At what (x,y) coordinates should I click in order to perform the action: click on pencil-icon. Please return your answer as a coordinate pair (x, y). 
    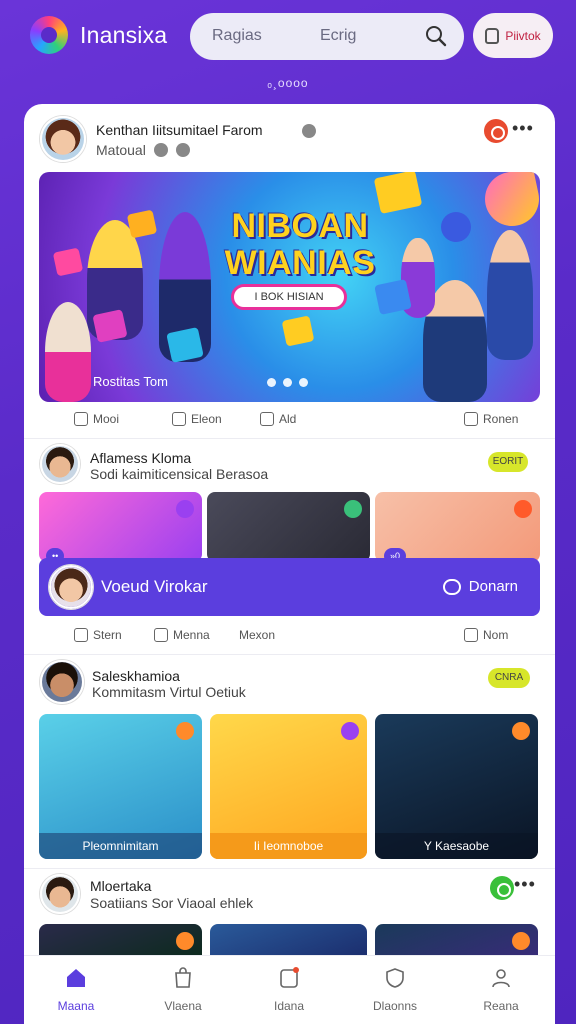
    Looking at the image, I should click on (267, 419).